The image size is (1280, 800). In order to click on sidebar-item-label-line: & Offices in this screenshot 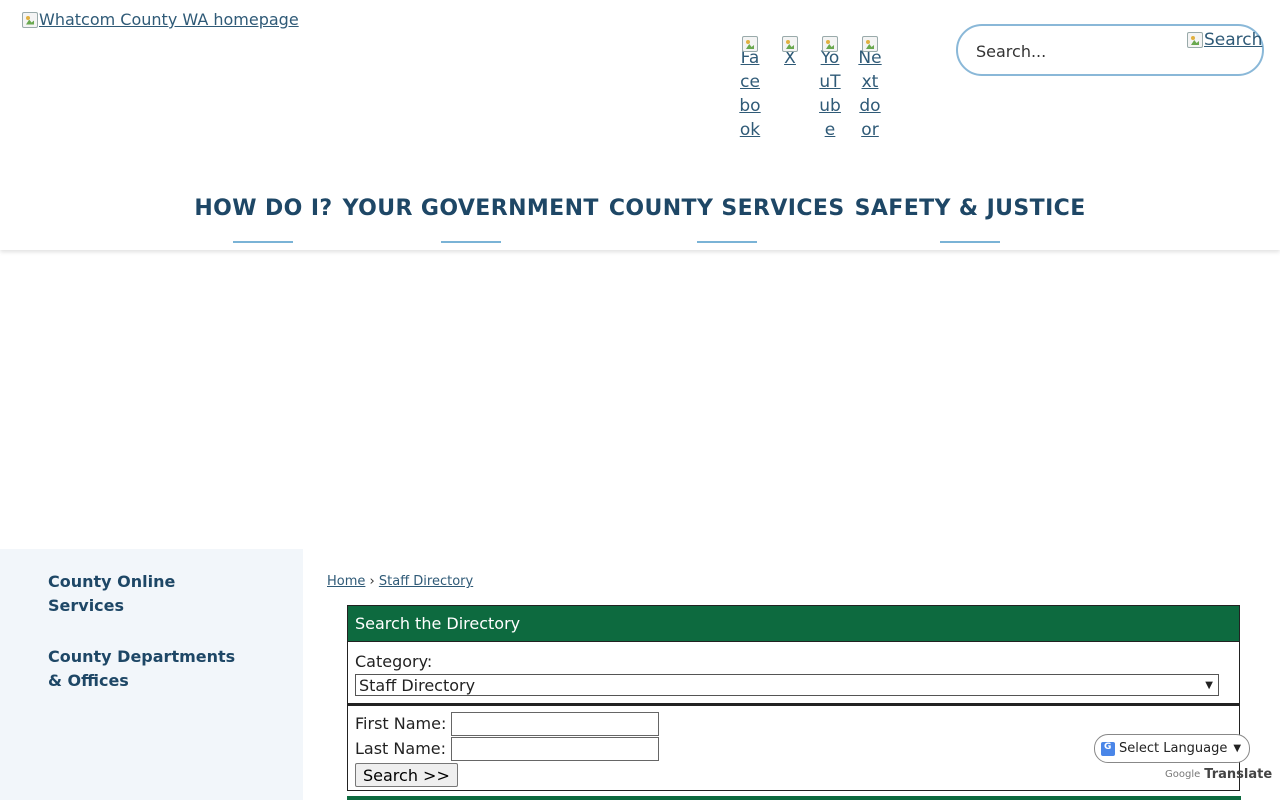, I will do `click(88, 680)`.